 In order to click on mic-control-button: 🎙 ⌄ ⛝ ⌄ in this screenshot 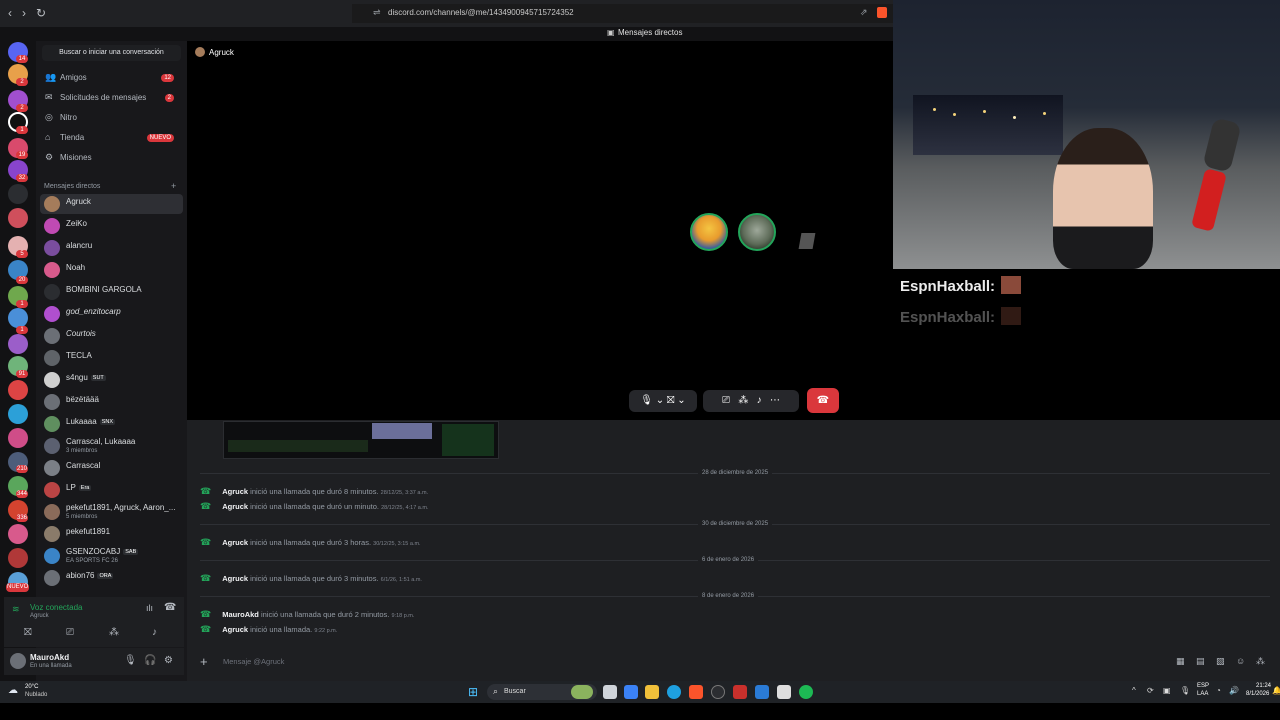, I will do `click(663, 401)`.